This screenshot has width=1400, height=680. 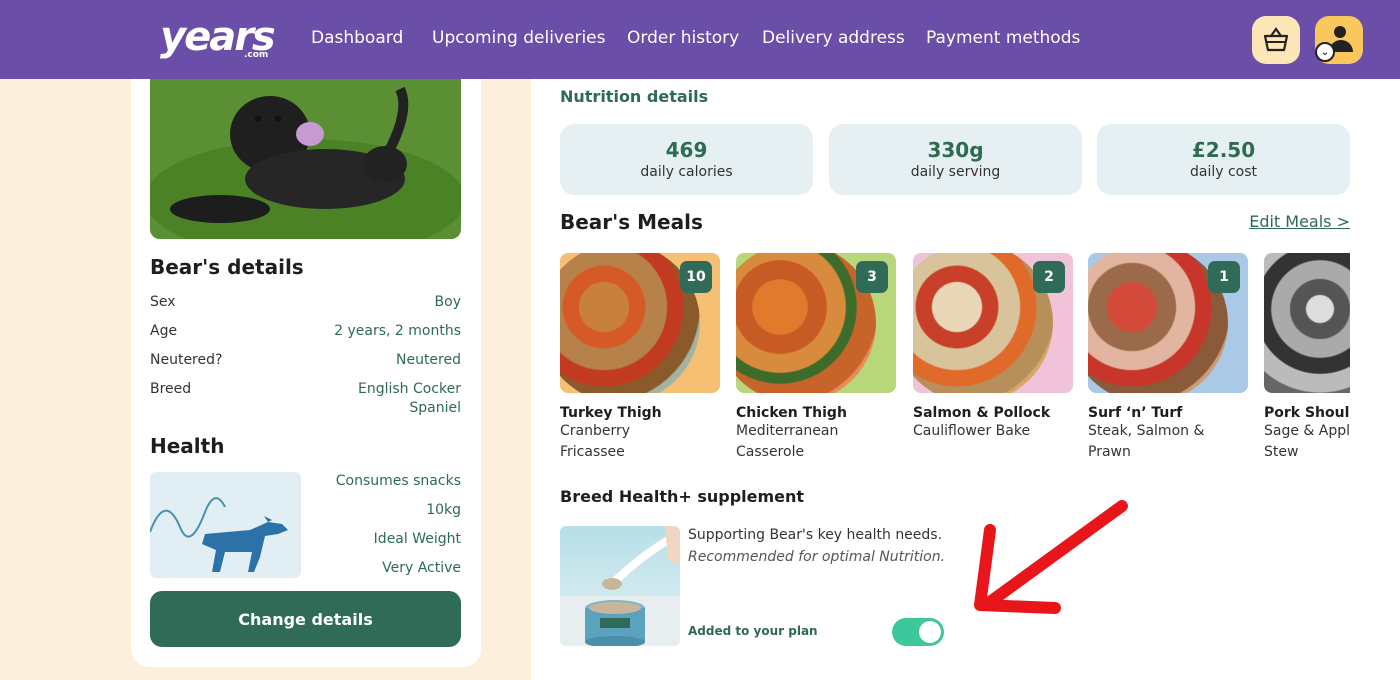 I want to click on meal-count-badge: 1, so click(x=1224, y=277).